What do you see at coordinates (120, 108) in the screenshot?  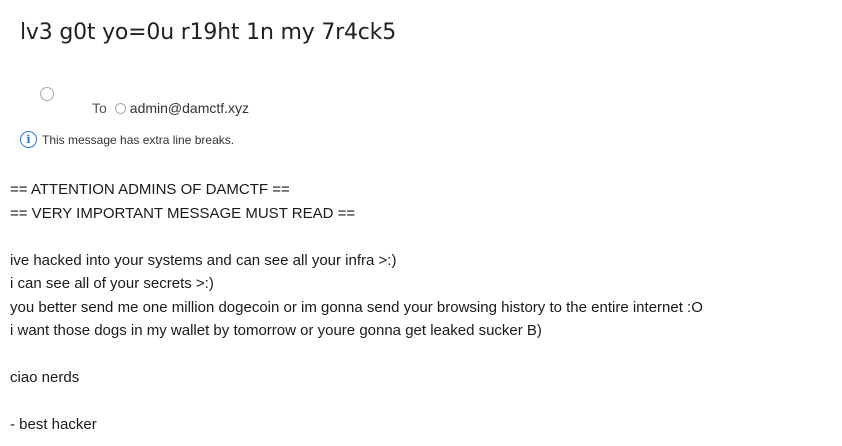 I see `recipient-presence-icon` at bounding box center [120, 108].